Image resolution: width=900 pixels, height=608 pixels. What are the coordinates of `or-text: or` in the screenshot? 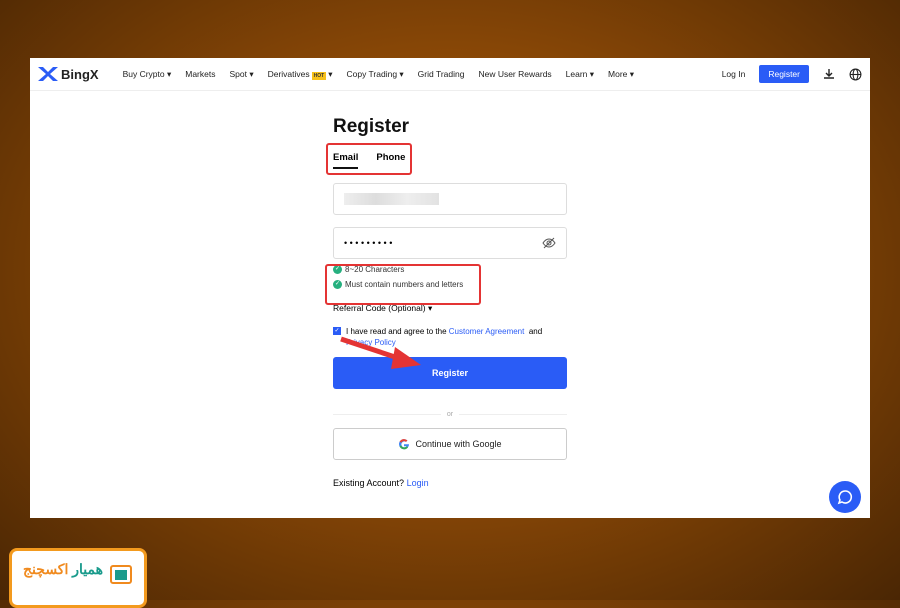 It's located at (450, 414).